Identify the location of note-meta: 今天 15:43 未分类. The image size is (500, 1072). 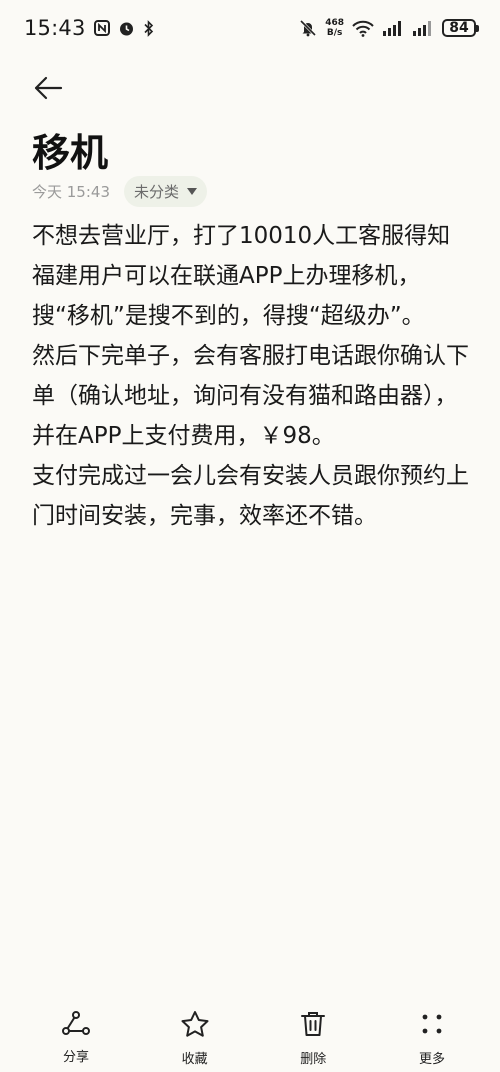
(120, 191).